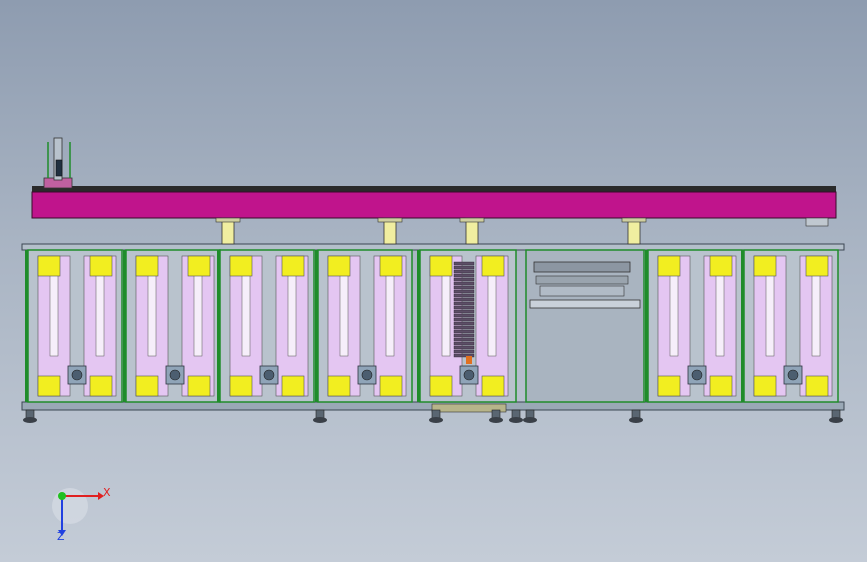 The width and height of the screenshot is (867, 562). I want to click on axis-x-label: X, so click(107, 492).